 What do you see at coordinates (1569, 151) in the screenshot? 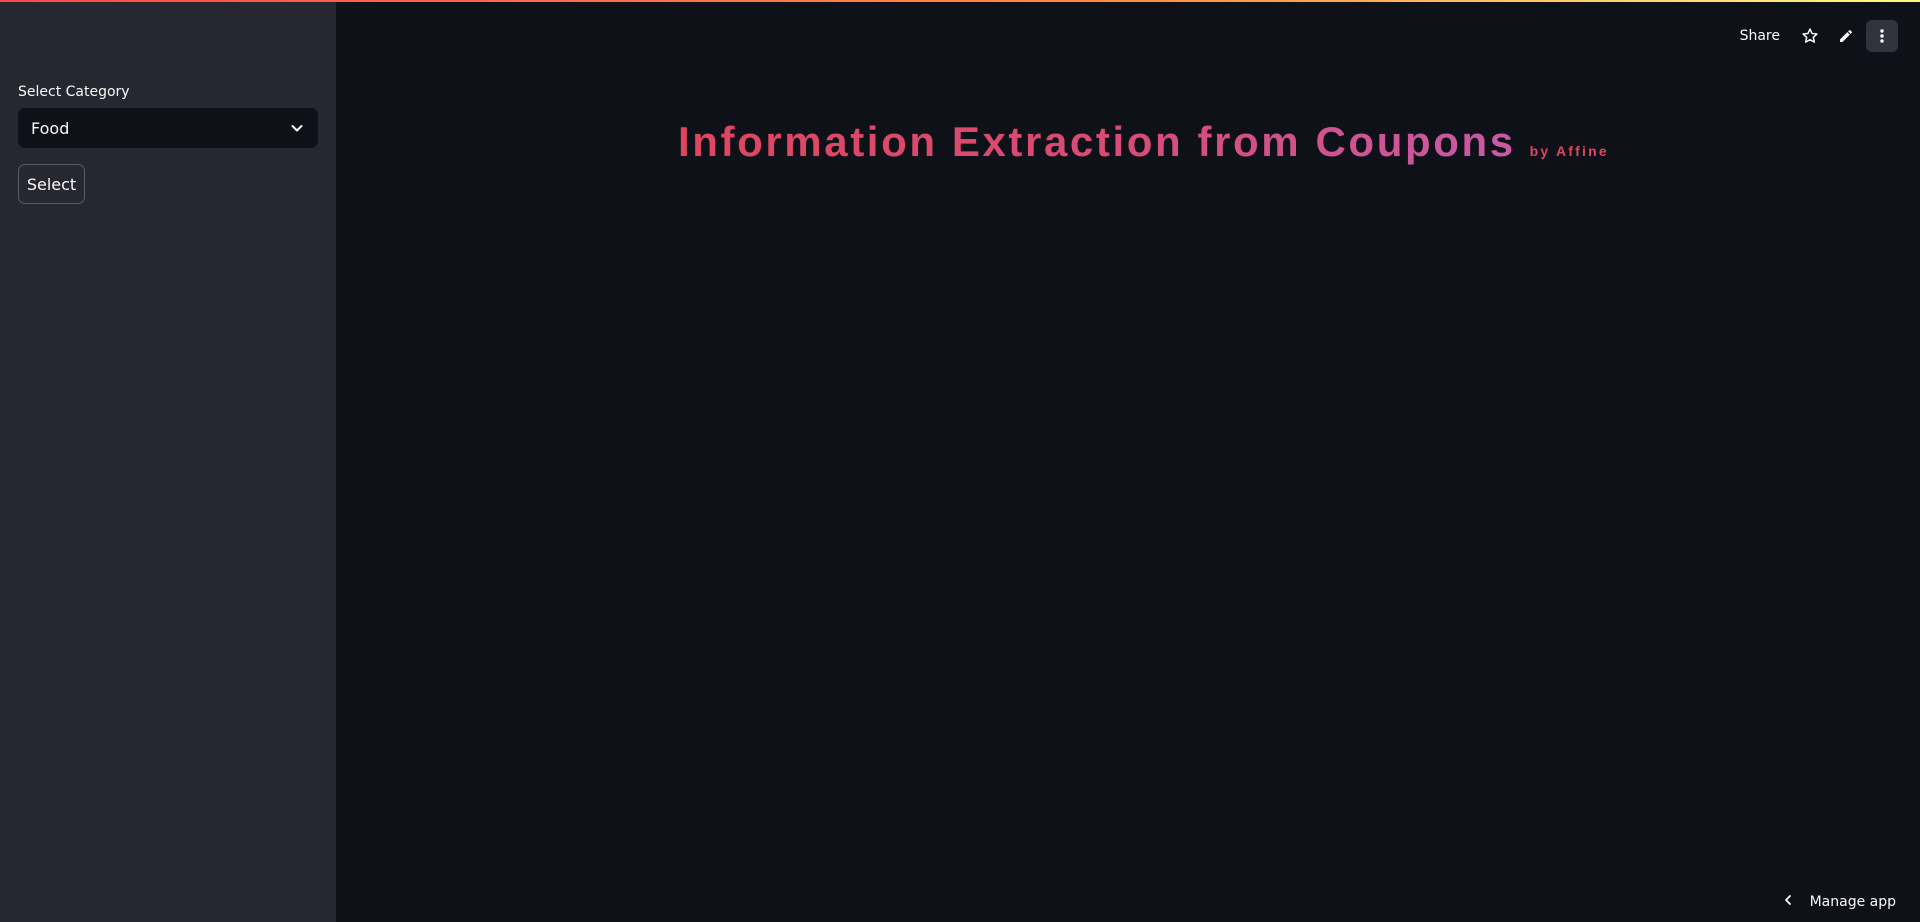
I see `byline: by Affine` at bounding box center [1569, 151].